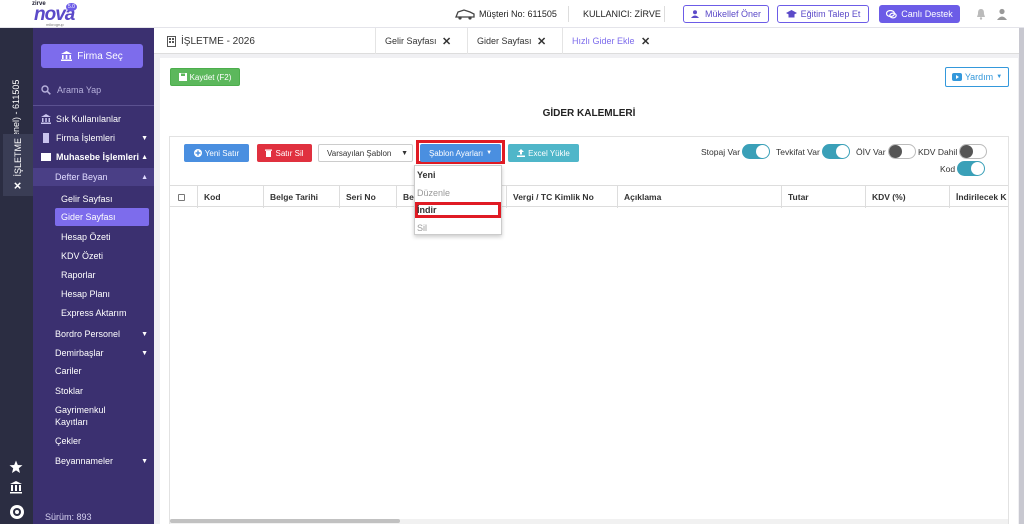  Describe the element at coordinates (93, 441) in the screenshot. I see `sidebar-item-checks: Çekler` at that location.